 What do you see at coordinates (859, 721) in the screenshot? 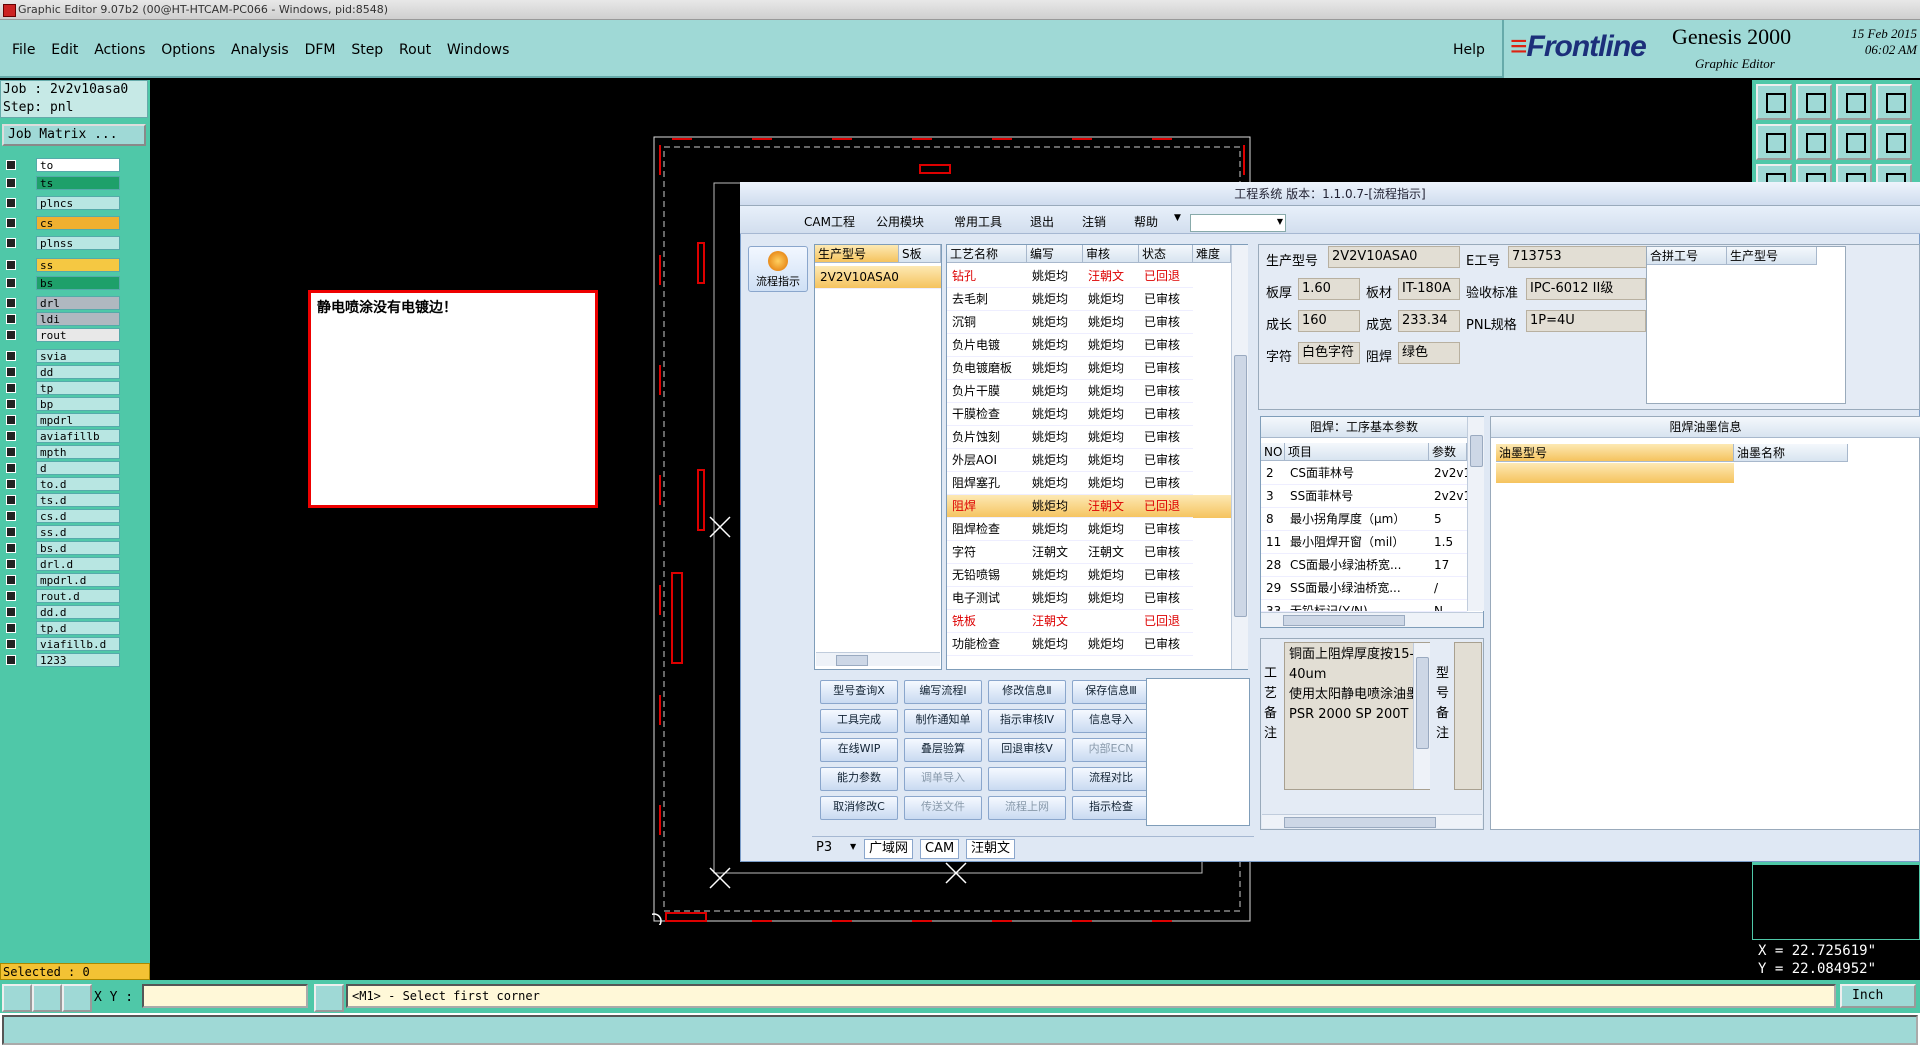
I see `action-button: 工具完成` at bounding box center [859, 721].